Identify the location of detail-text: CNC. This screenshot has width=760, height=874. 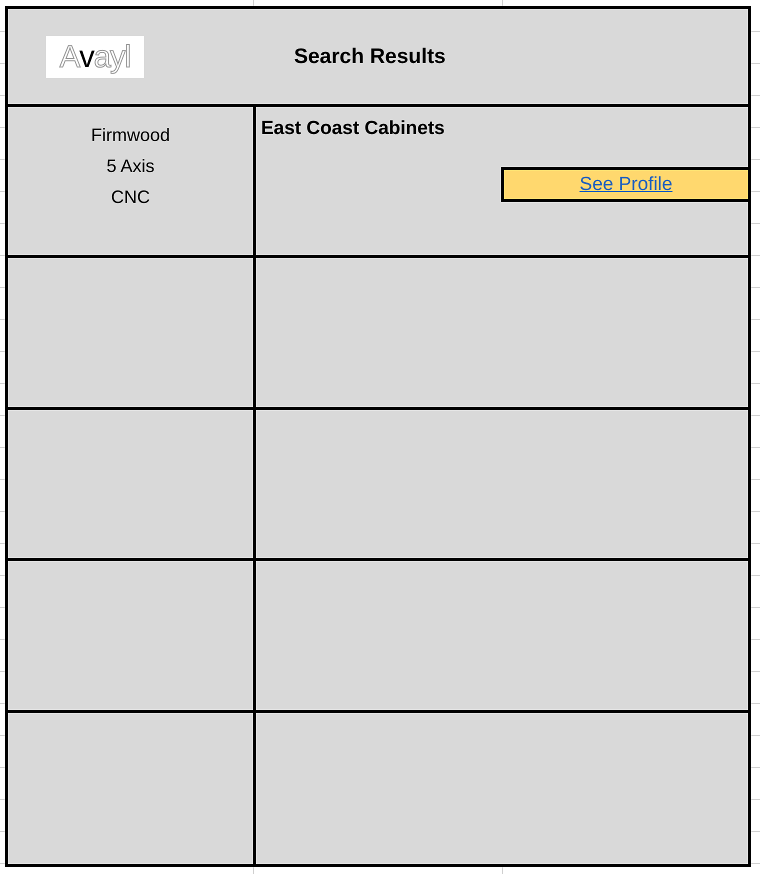
(130, 197).